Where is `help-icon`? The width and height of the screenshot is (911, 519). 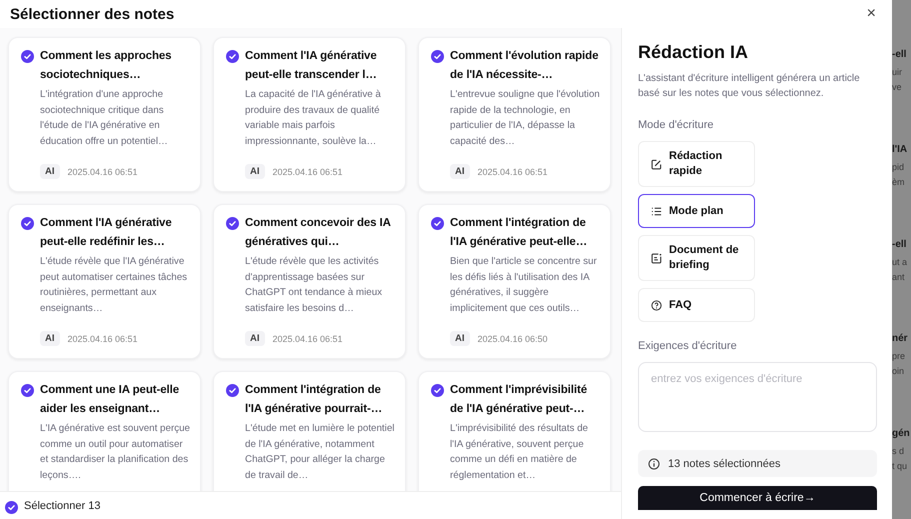
help-icon is located at coordinates (656, 305).